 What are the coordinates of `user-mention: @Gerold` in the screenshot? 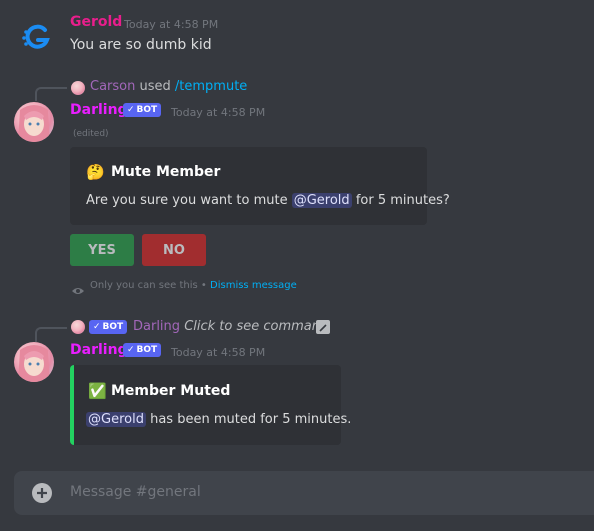 It's located at (321, 200).